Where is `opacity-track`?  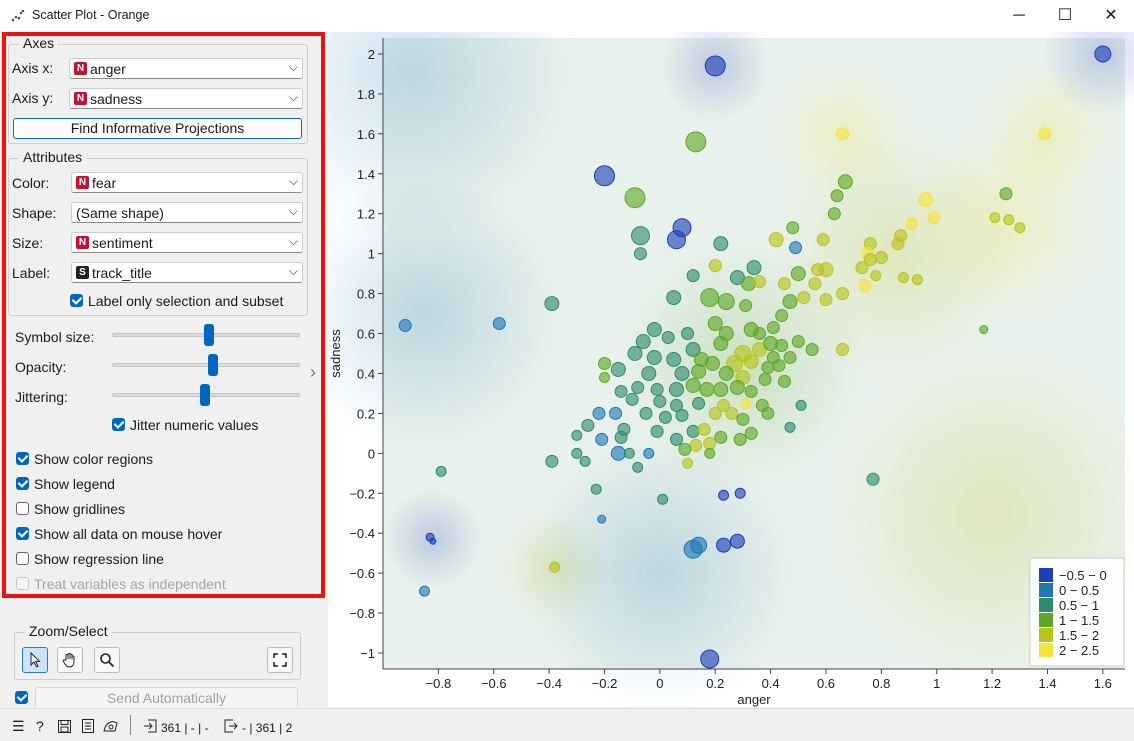
opacity-track is located at coordinates (206, 365).